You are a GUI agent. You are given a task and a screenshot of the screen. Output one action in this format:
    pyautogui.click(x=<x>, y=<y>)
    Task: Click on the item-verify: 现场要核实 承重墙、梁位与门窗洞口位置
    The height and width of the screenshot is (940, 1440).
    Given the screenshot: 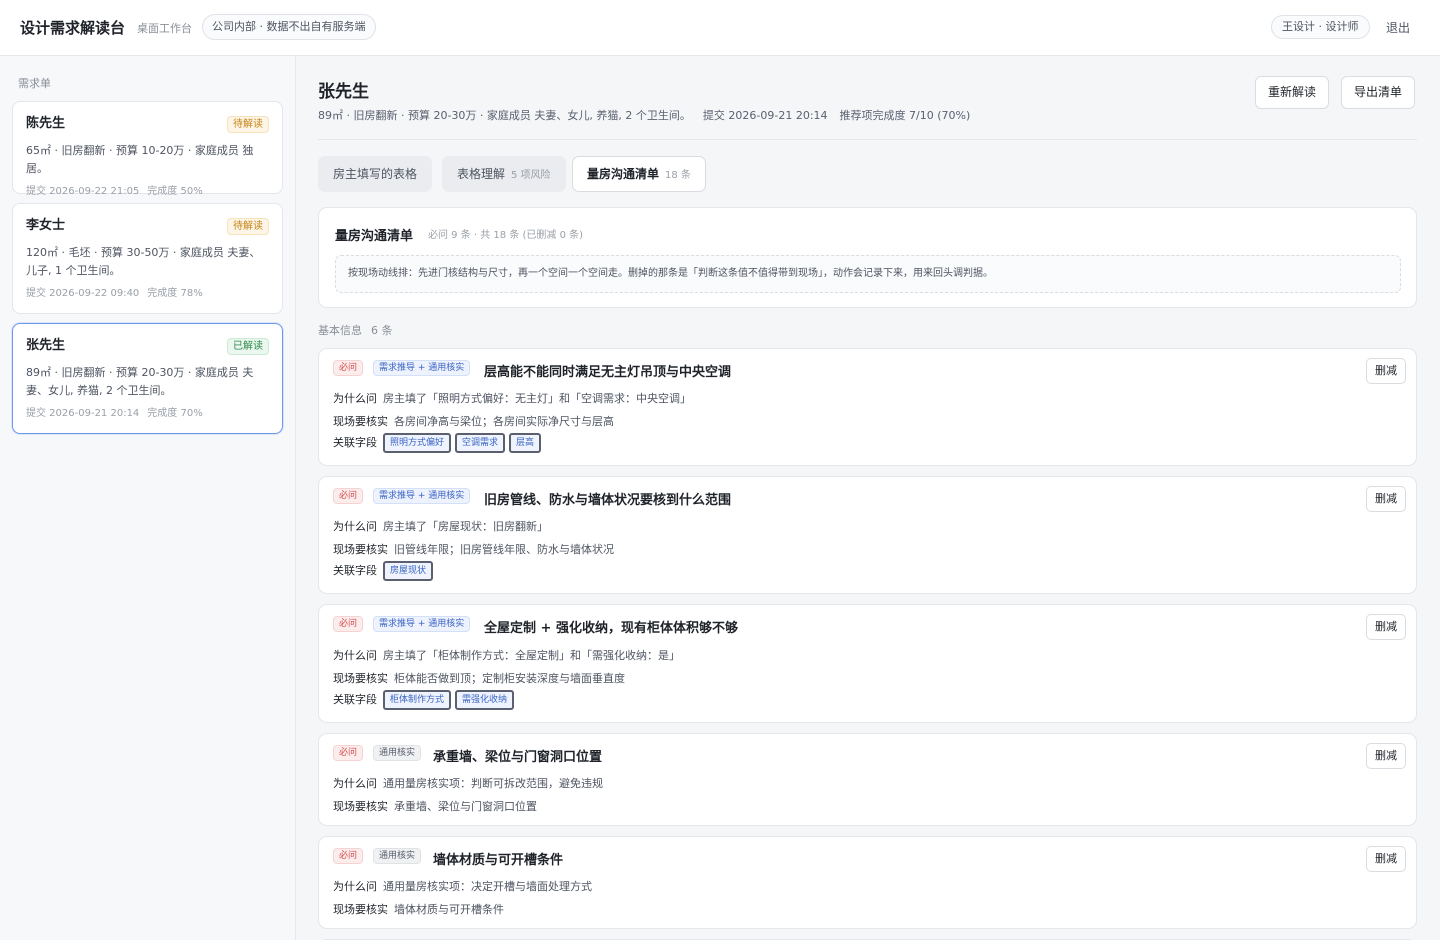 What is the action you would take?
    pyautogui.click(x=435, y=806)
    